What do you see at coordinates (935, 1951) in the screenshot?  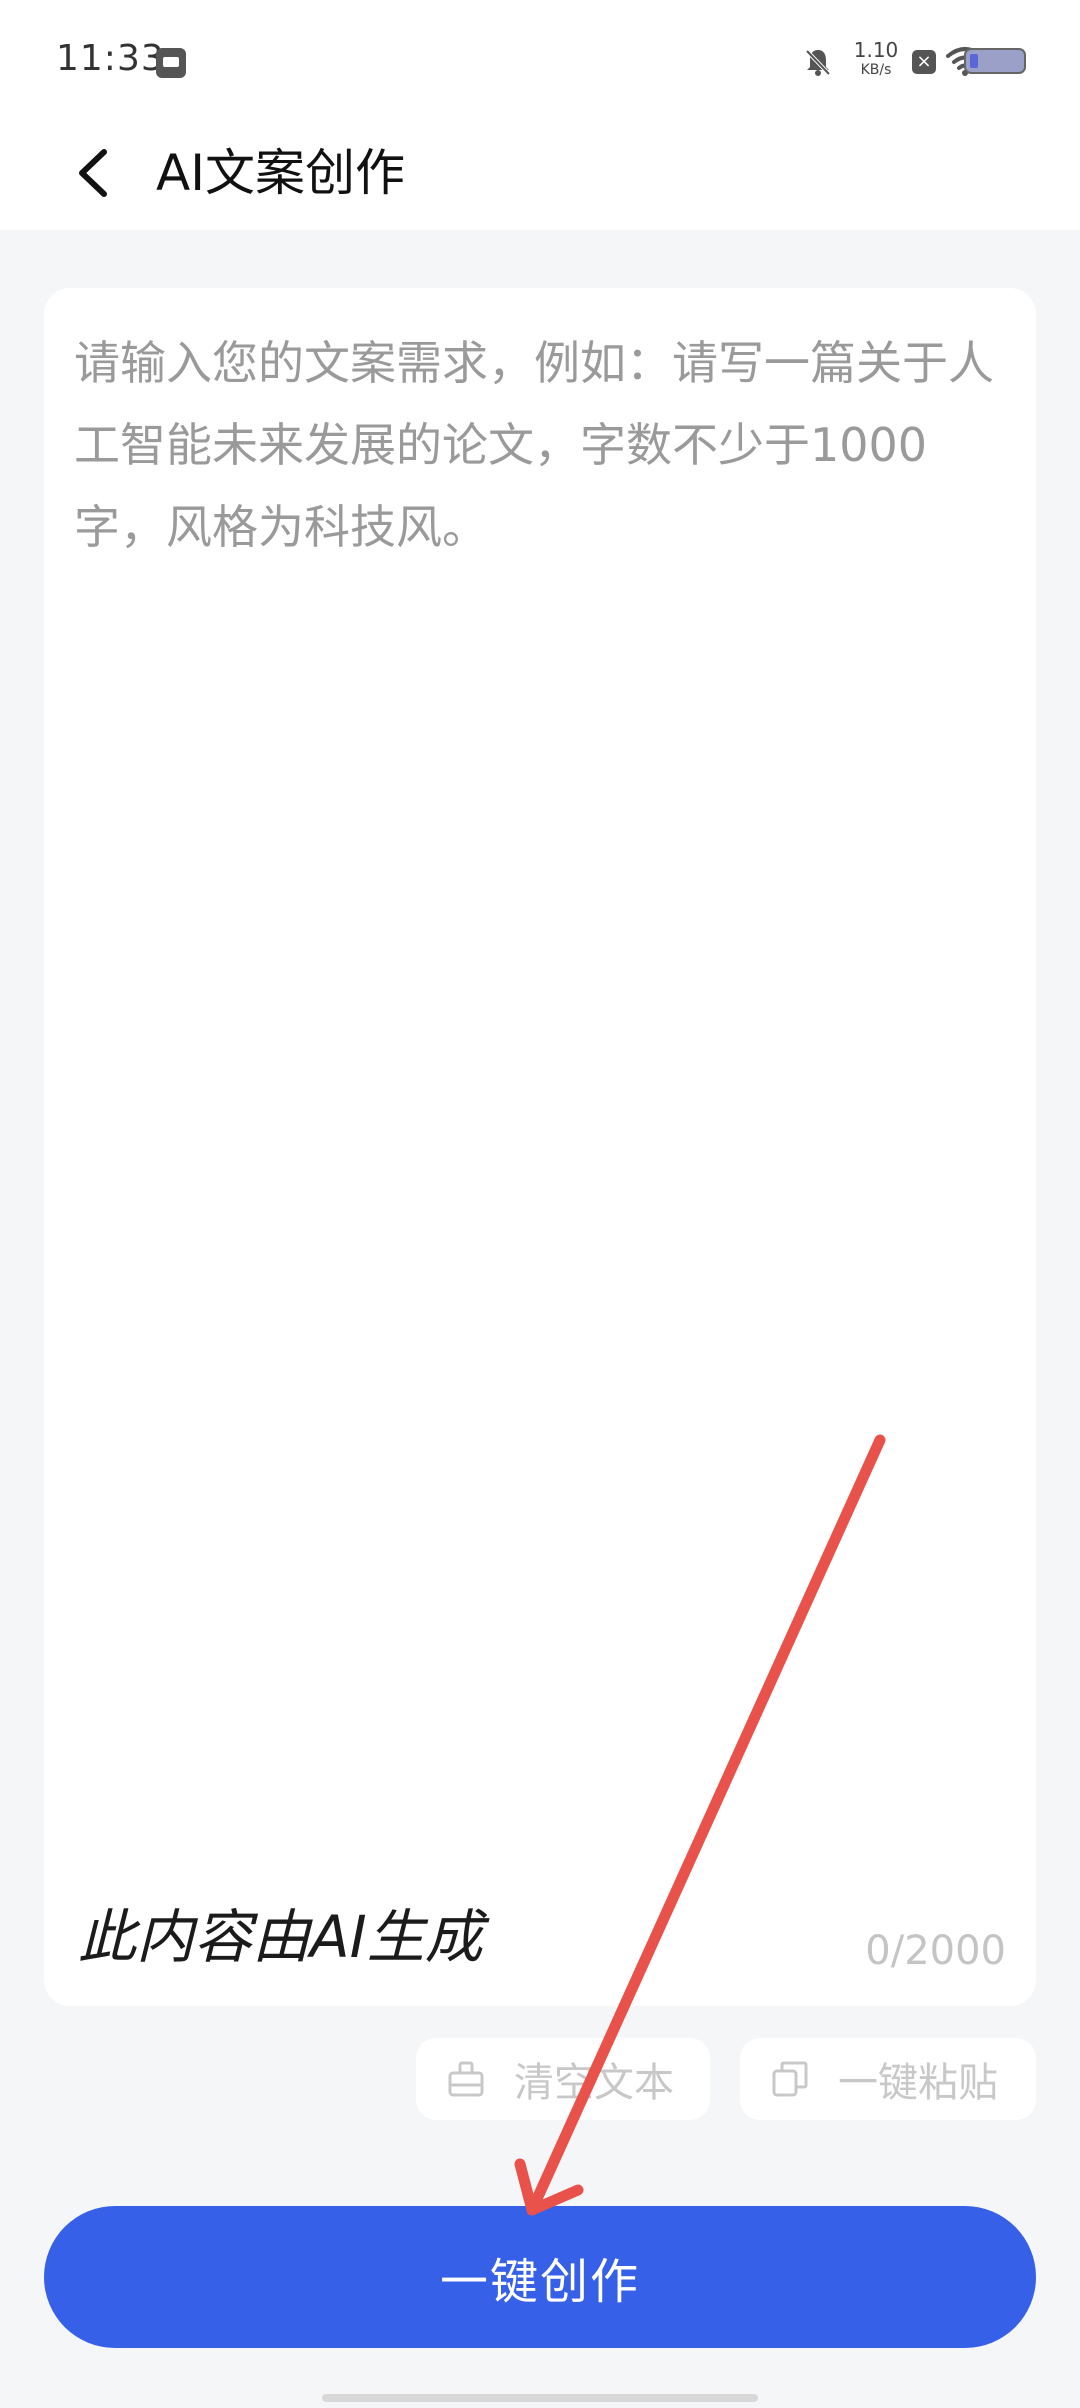 I see `character-counter: 0/2000` at bounding box center [935, 1951].